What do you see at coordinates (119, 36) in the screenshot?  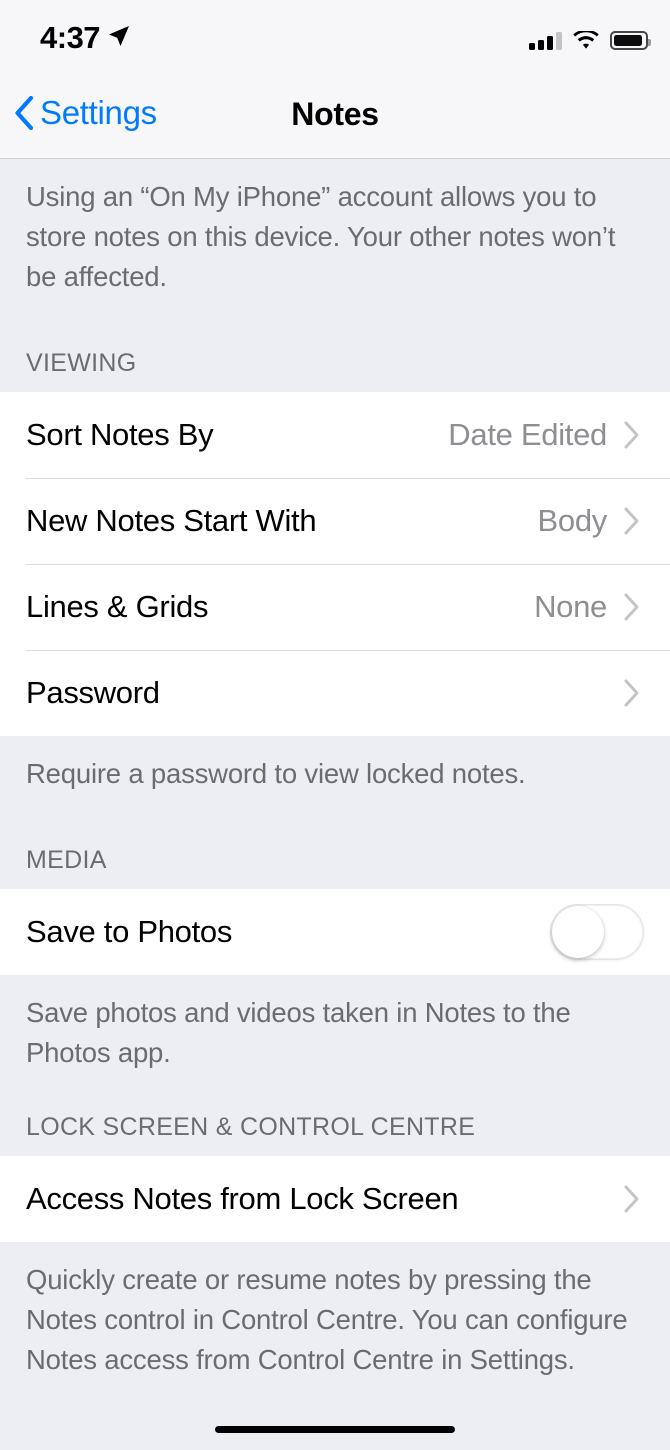 I see `location-arrow-icon` at bounding box center [119, 36].